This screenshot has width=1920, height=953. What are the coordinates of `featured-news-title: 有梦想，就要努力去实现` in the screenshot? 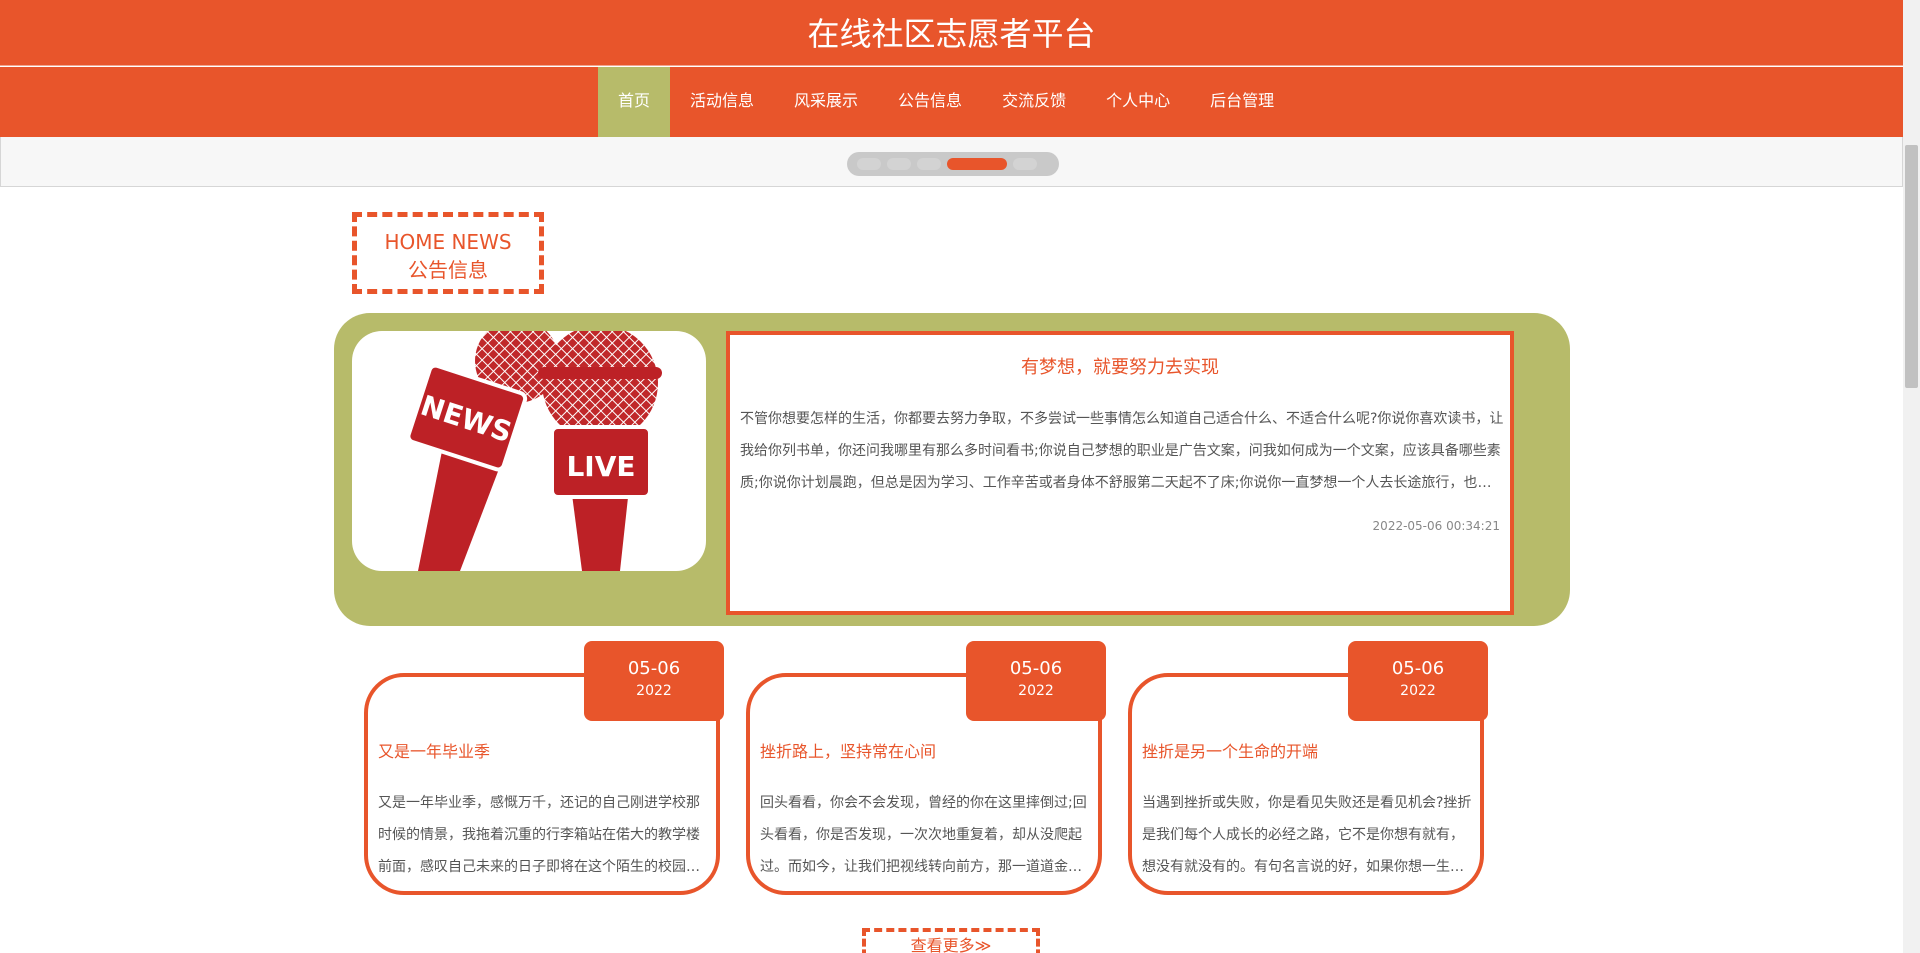 It's located at (1120, 368).